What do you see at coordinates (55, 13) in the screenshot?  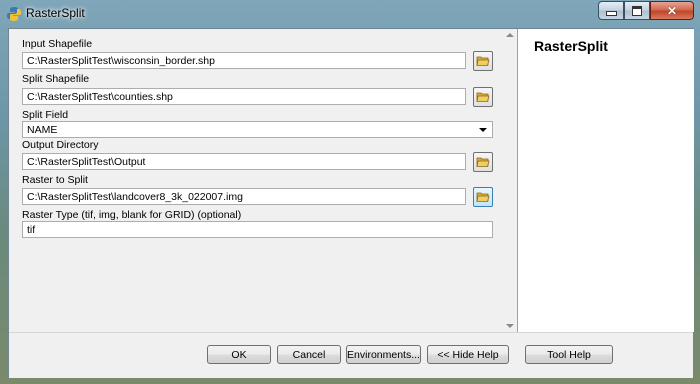 I see `window-title: RasterSplit` at bounding box center [55, 13].